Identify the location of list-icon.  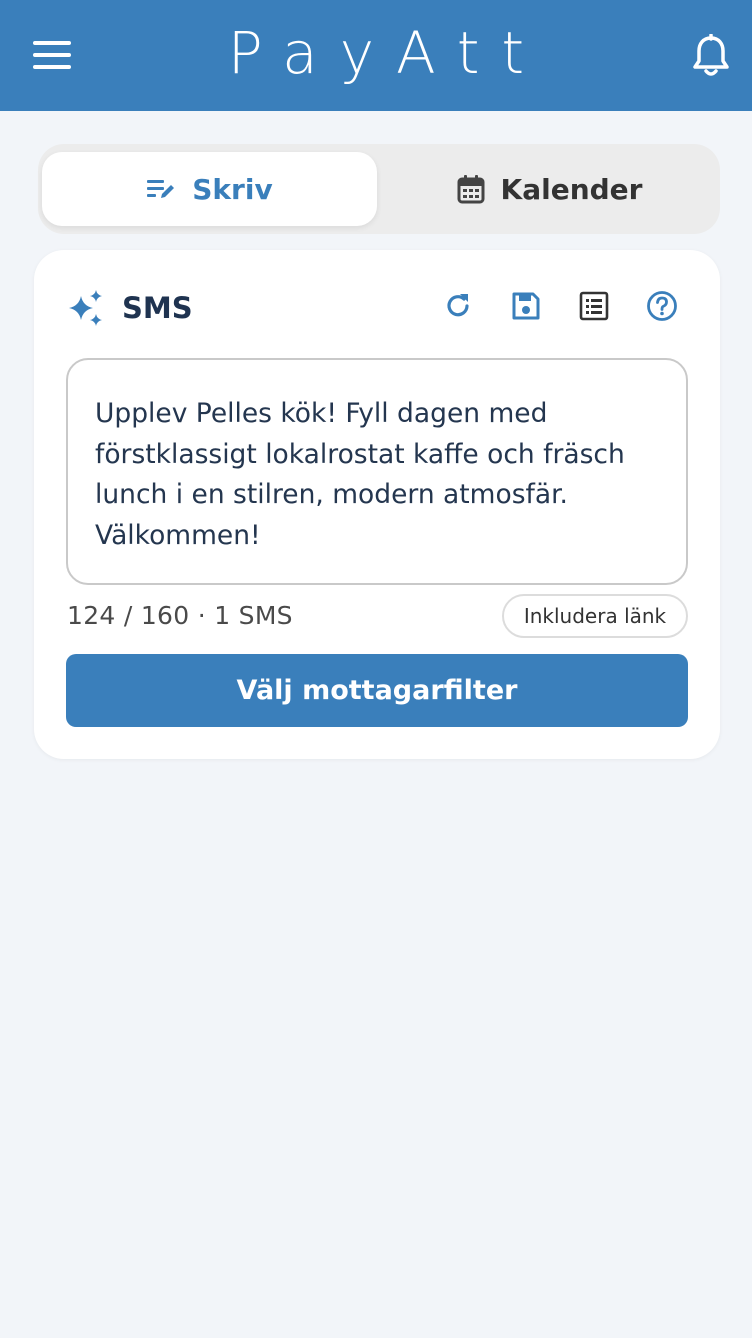
(594, 306).